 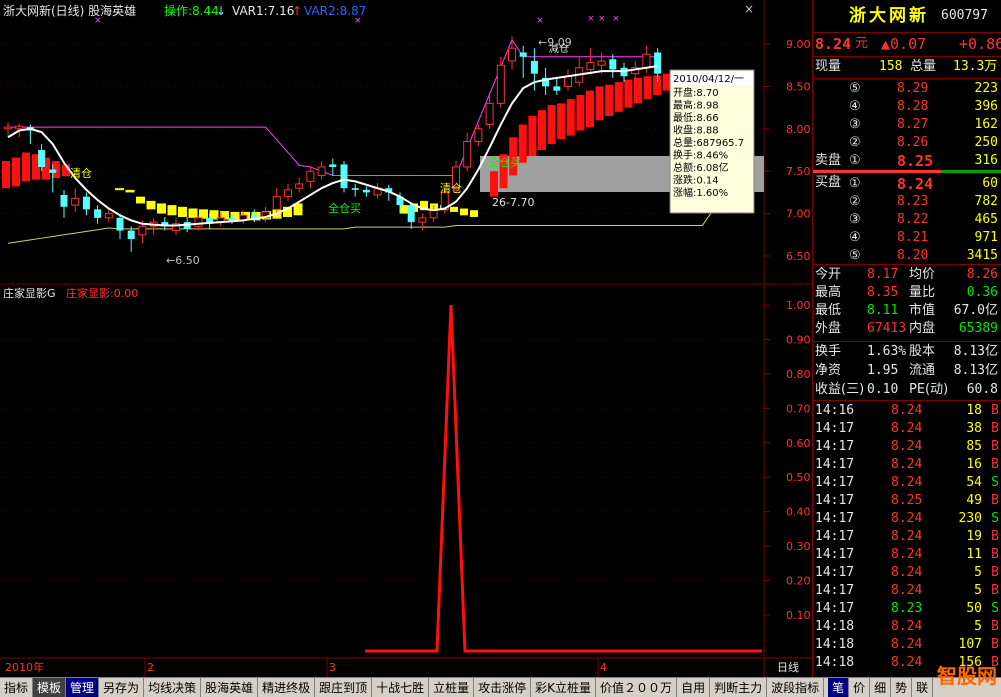 I want to click on stat-row: 最高 8.35 量比 0.36, so click(x=906, y=292).